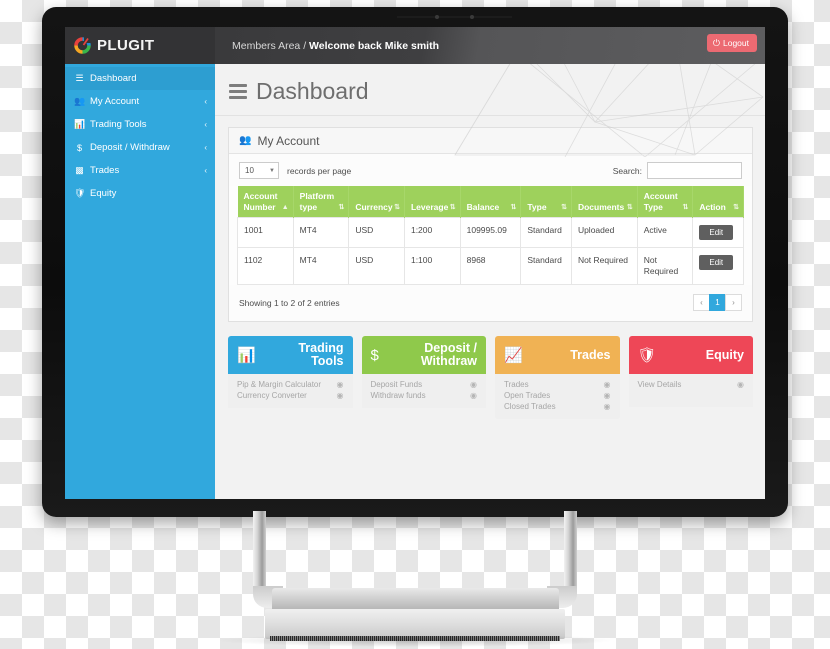  Describe the element at coordinates (269, 46) in the screenshot. I see `breadcrumb-prefix: Members Area /` at that location.